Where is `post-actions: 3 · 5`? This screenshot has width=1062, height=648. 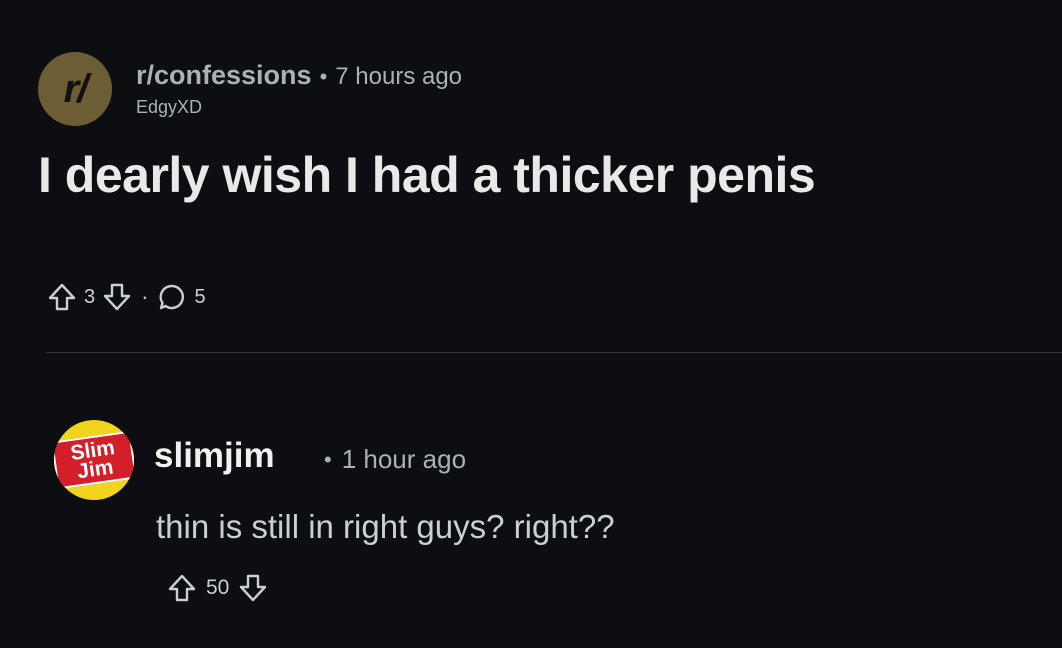 post-actions: 3 · 5 is located at coordinates (129, 297).